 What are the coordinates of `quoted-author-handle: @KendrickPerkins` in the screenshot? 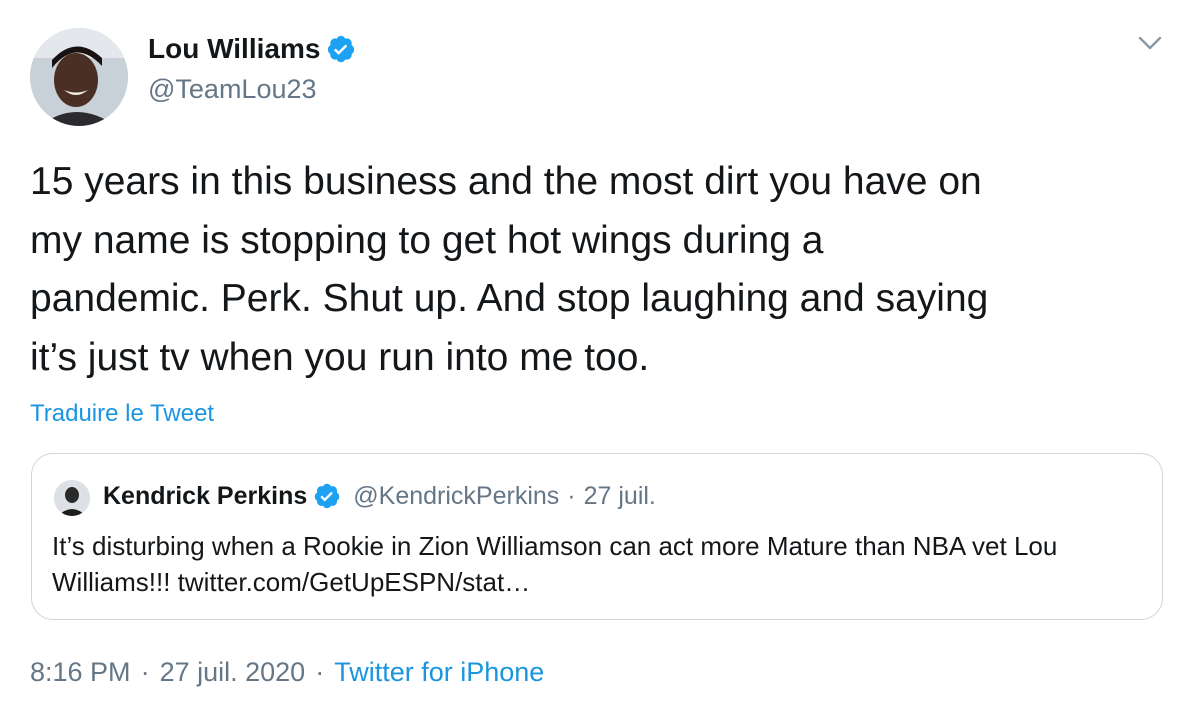 It's located at (456, 496).